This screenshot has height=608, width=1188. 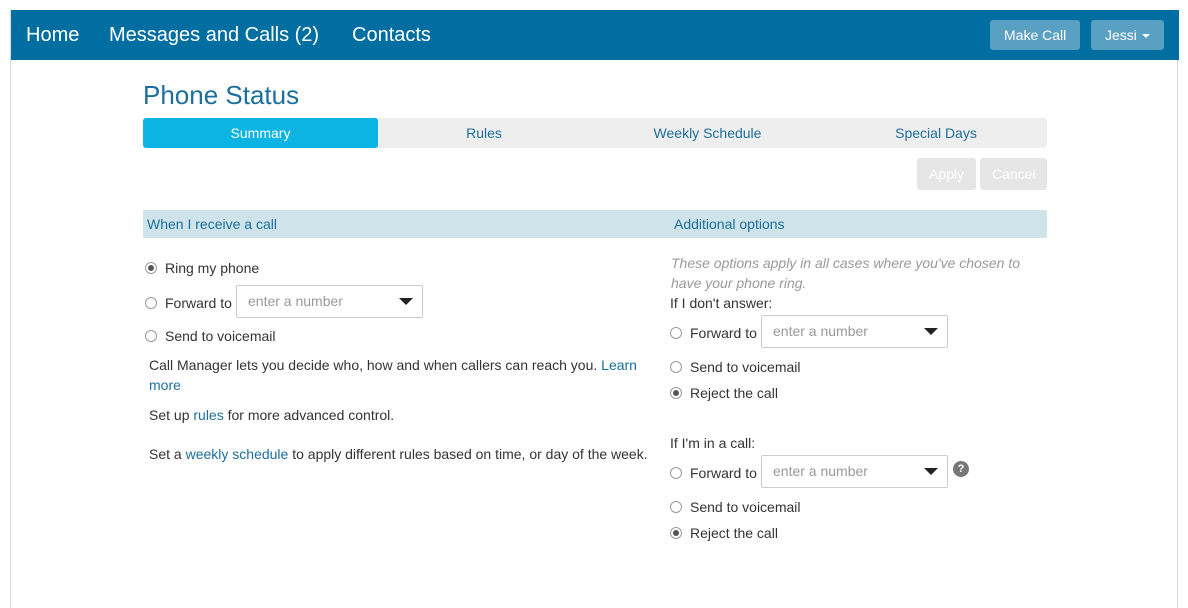 I want to click on in-call-title: If I'm in a call:, so click(x=713, y=443).